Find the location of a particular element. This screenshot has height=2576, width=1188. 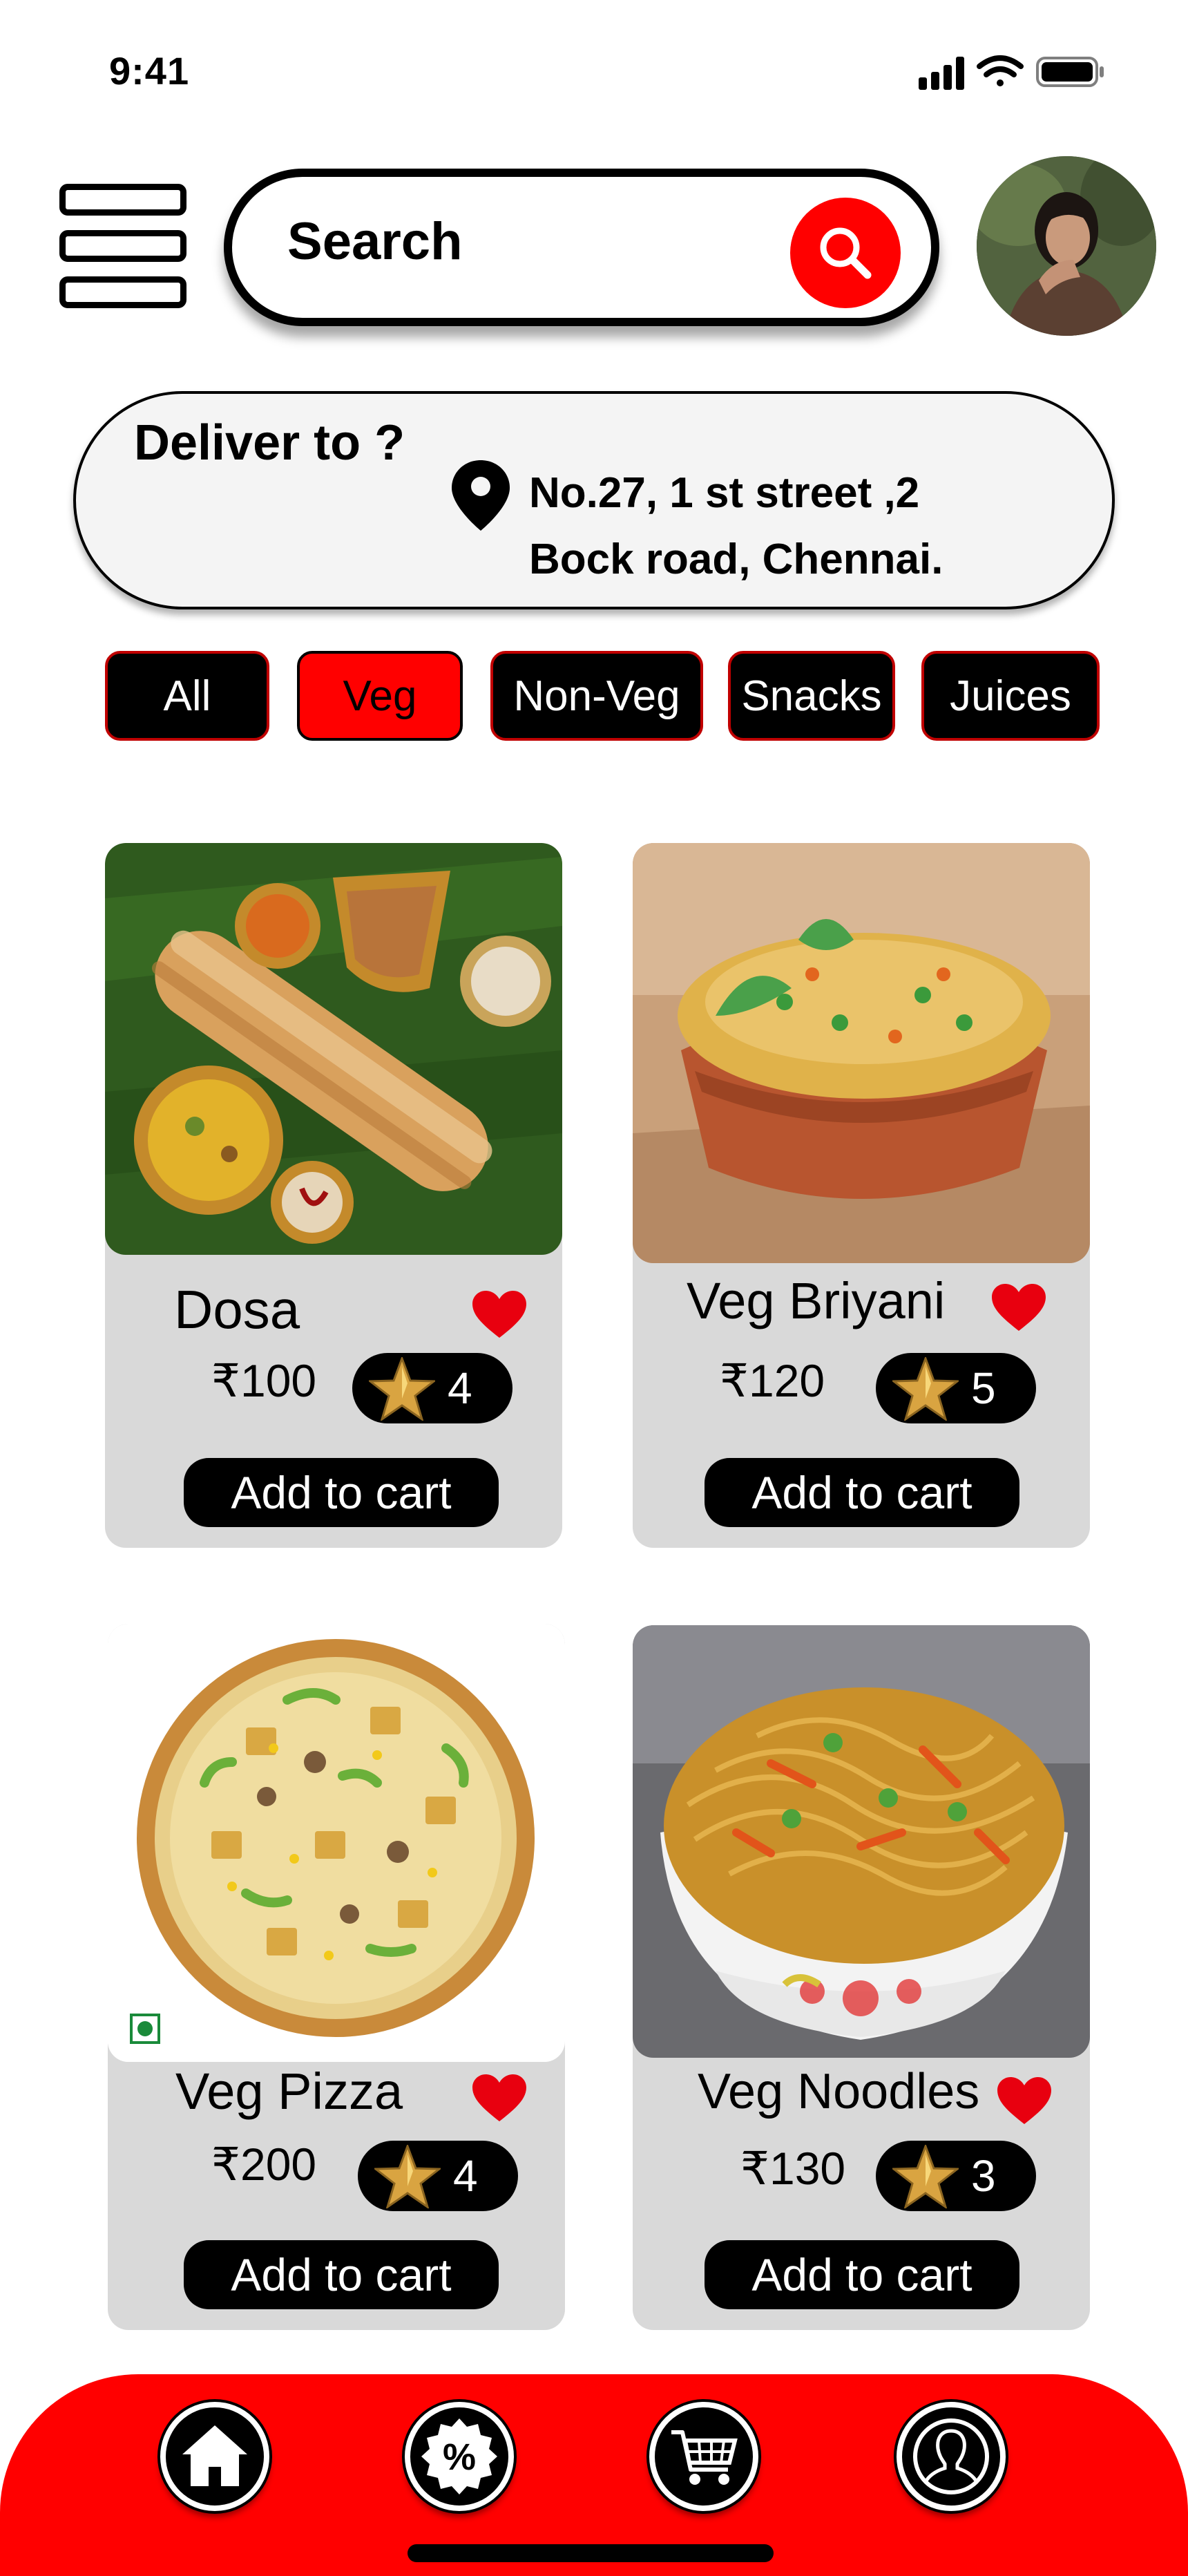

avatar-photo is located at coordinates (1066, 246).